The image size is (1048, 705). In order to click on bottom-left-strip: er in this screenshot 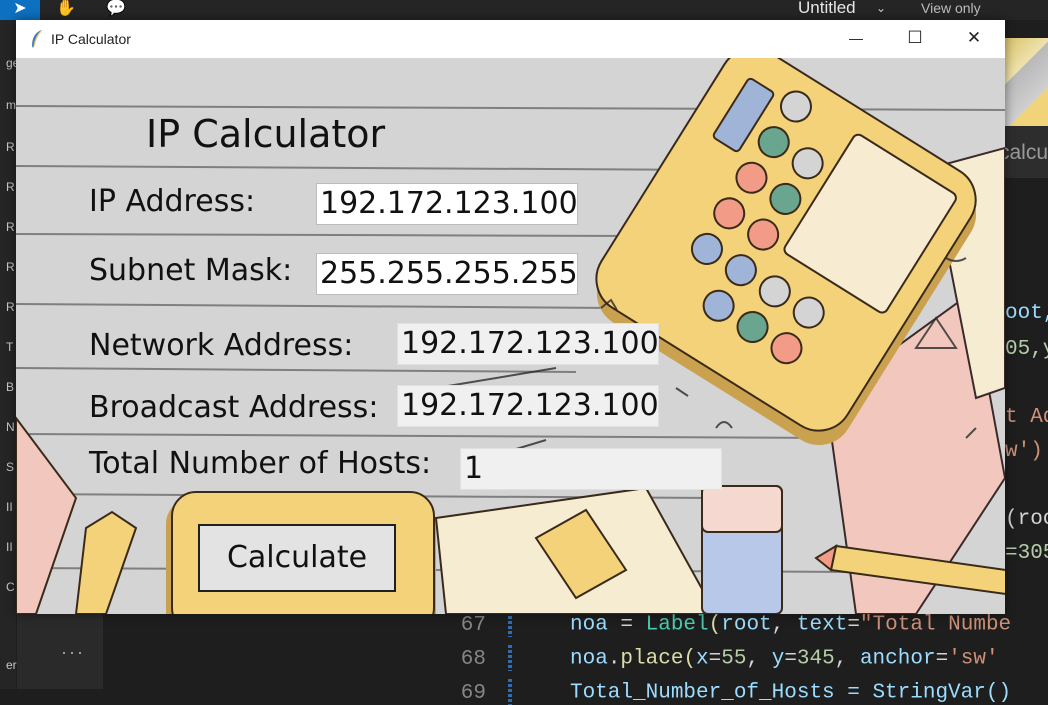, I will do `click(8, 651)`.